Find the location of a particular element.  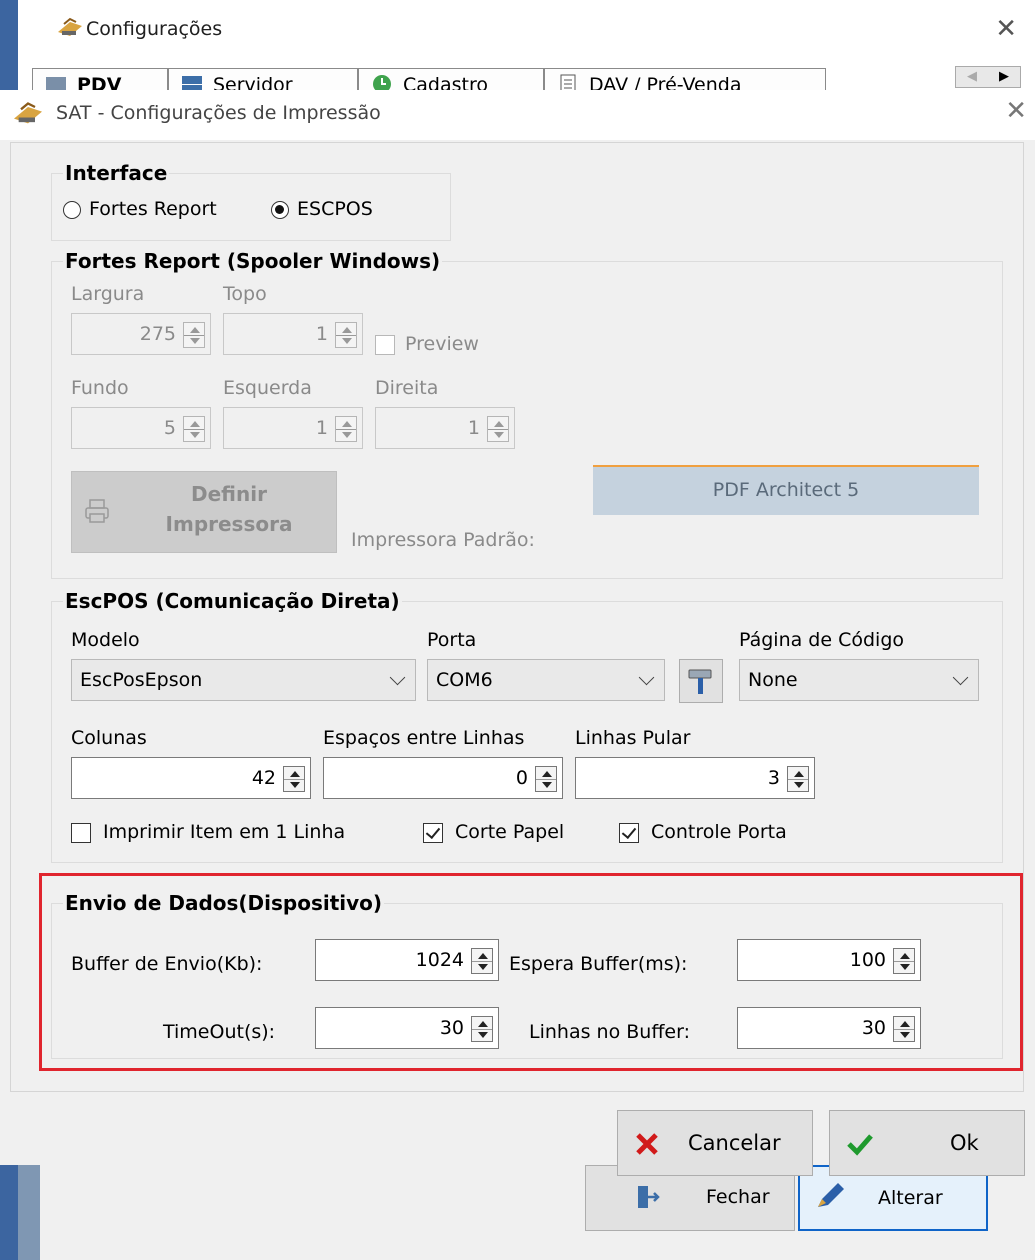

topo-label: Topo is located at coordinates (245, 294).